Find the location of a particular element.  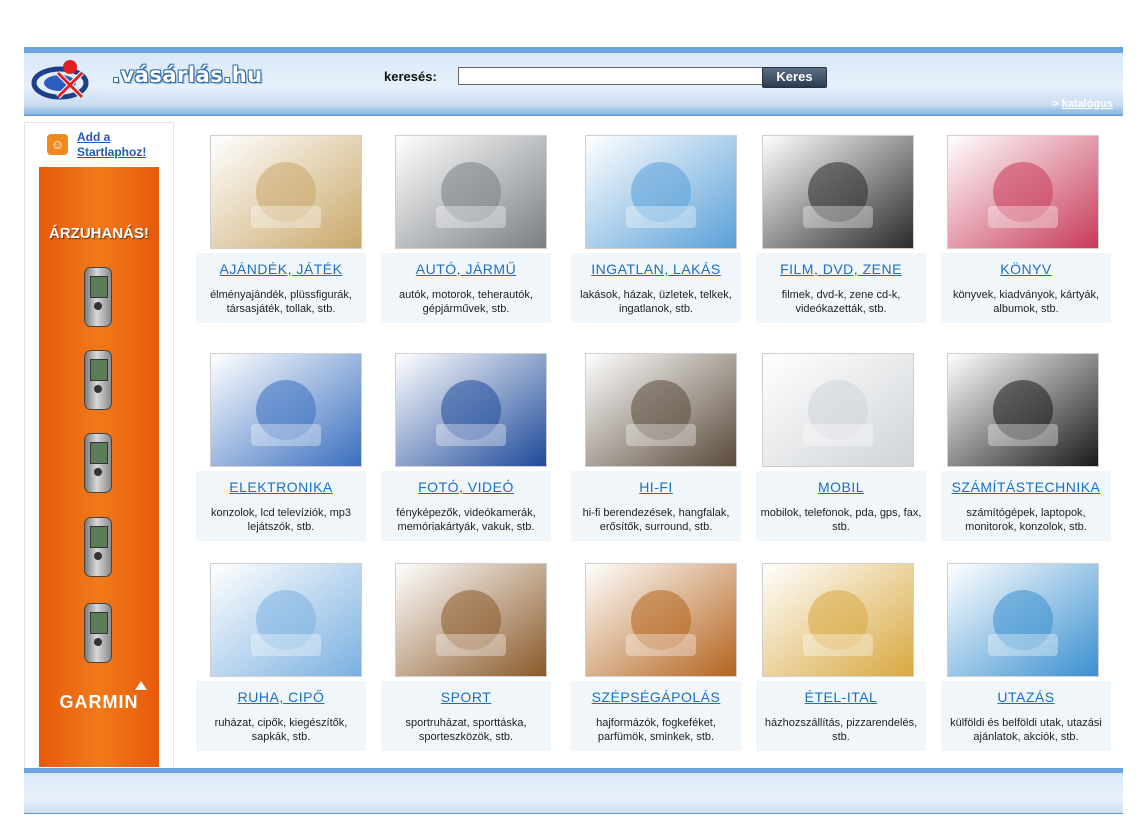

left-sidebar: ☺ Add a Startlaphoz! ÁRZUHANÁS! GARMIN is located at coordinates (99, 446).